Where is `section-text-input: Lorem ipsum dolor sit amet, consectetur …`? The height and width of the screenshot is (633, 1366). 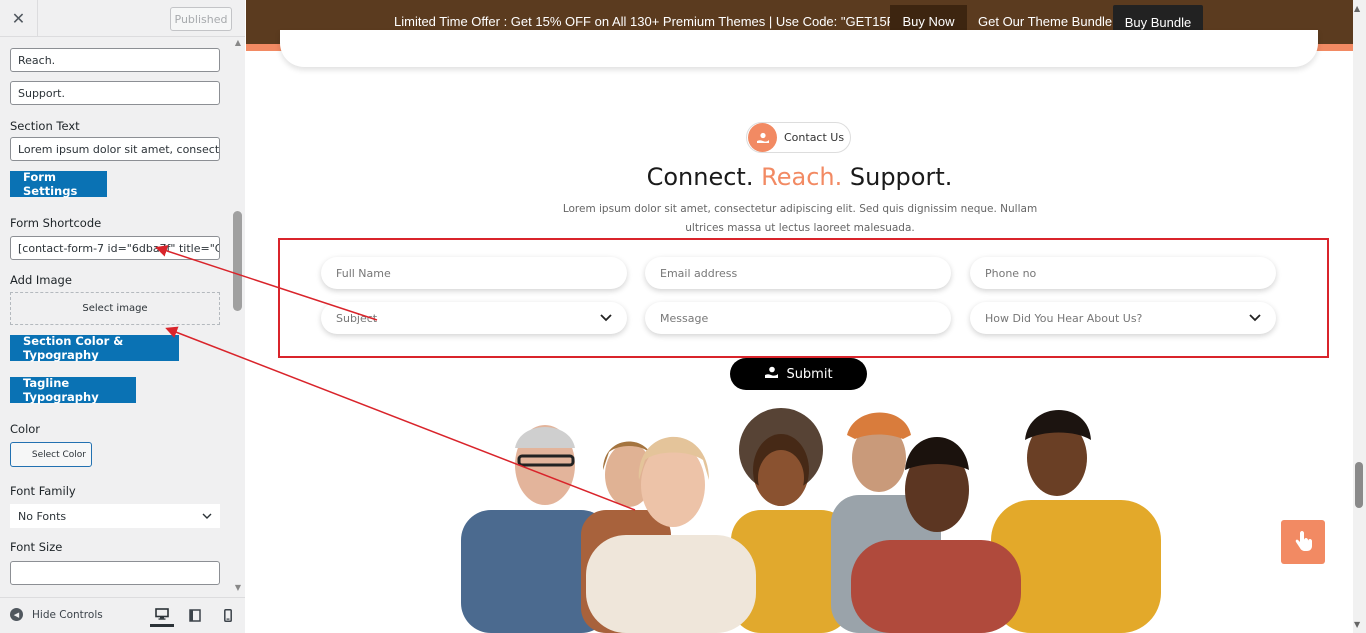
section-text-input: Lorem ipsum dolor sit amet, consectetur … is located at coordinates (115, 149).